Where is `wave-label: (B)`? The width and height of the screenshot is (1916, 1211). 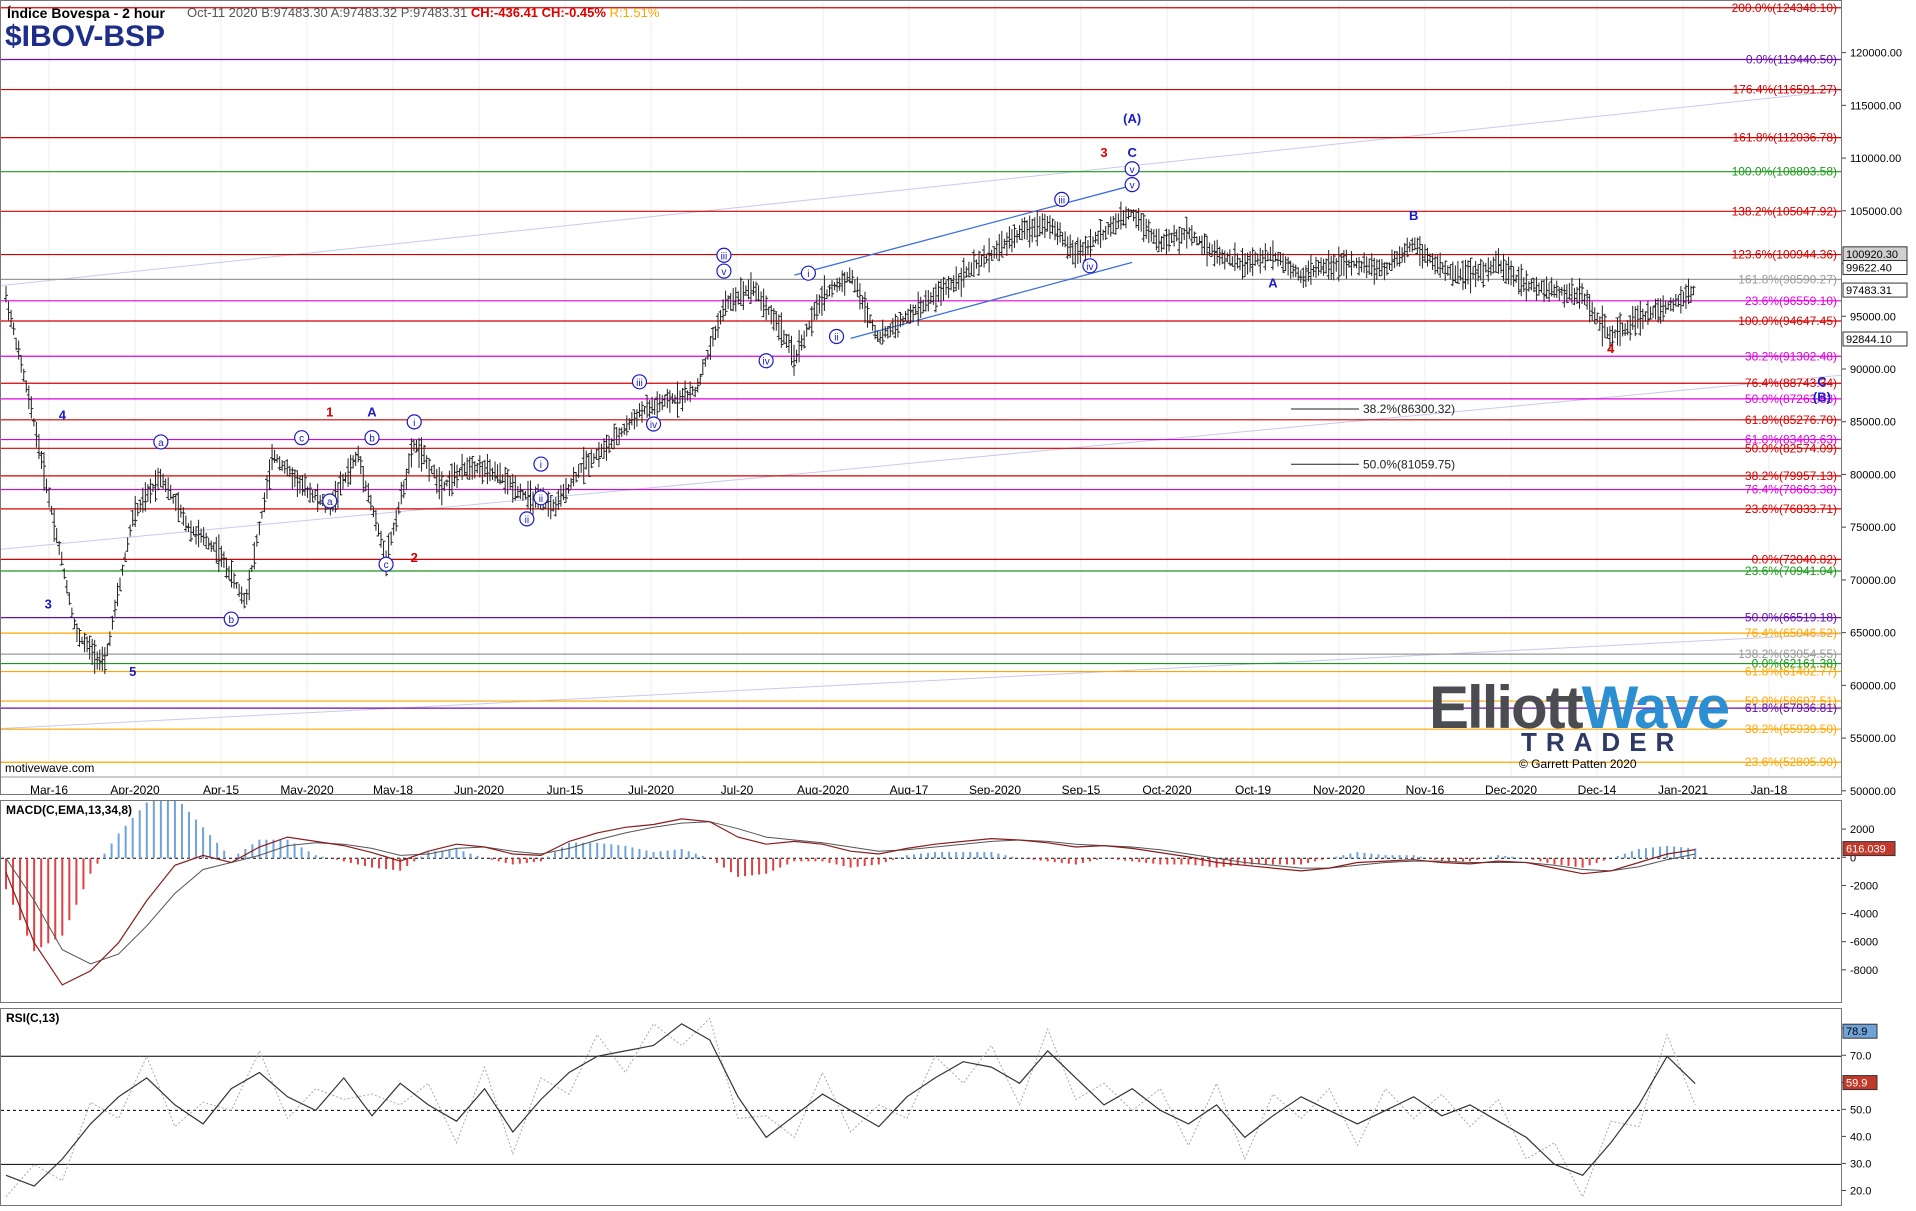
wave-label: (B) is located at coordinates (1822, 397).